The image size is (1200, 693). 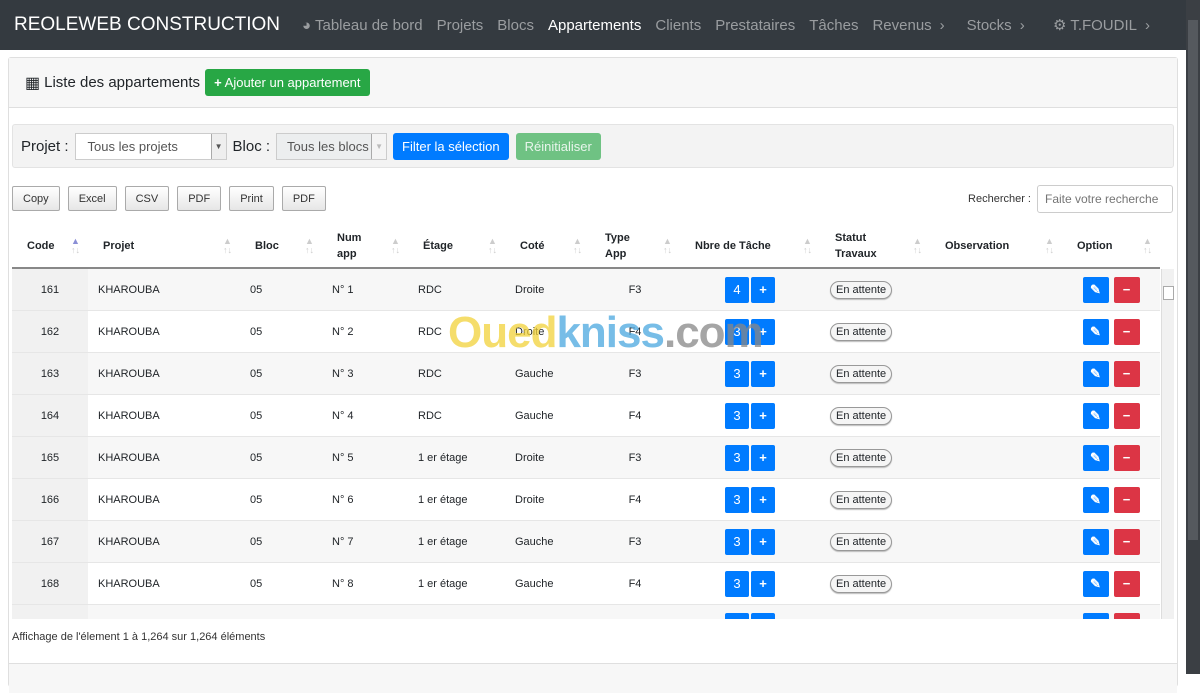 I want to click on nav-projets: Projets, so click(x=460, y=25).